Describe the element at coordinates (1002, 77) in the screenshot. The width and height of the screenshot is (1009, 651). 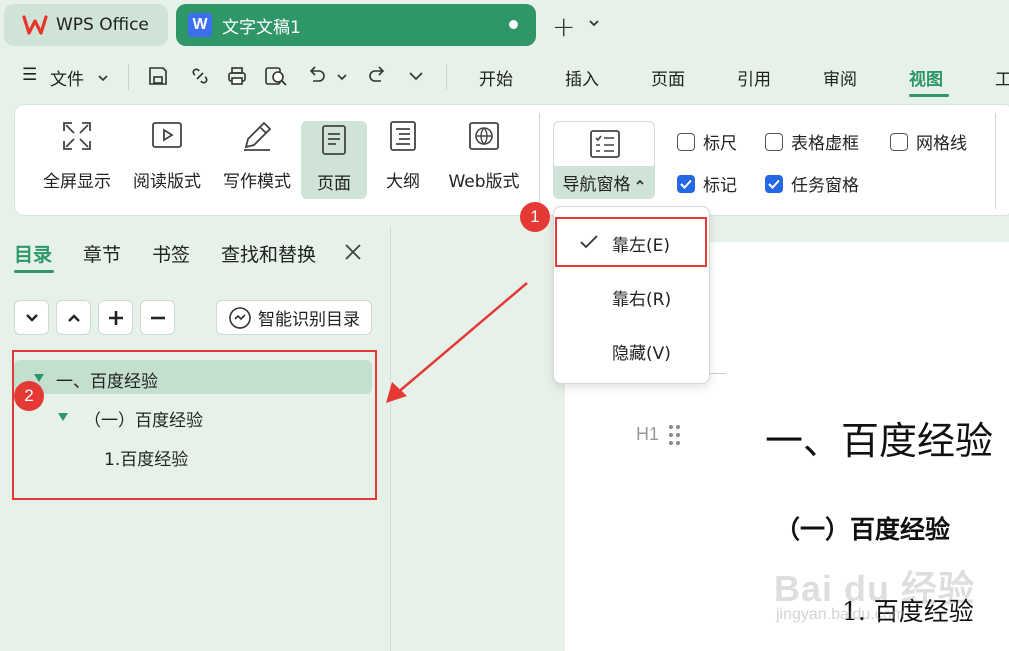
I see `menu-tab-tools: 工` at that location.